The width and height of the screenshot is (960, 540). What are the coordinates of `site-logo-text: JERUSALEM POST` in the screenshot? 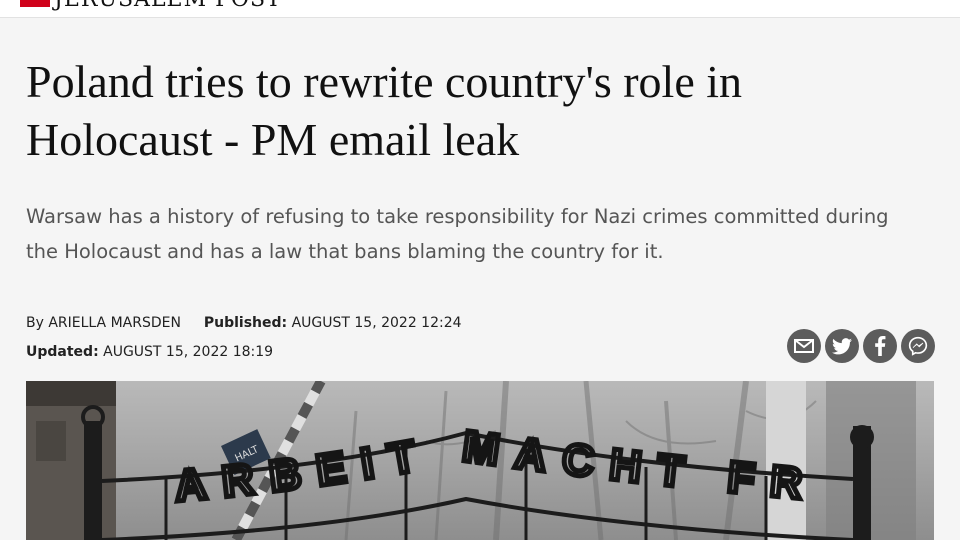 It's located at (168, 6).